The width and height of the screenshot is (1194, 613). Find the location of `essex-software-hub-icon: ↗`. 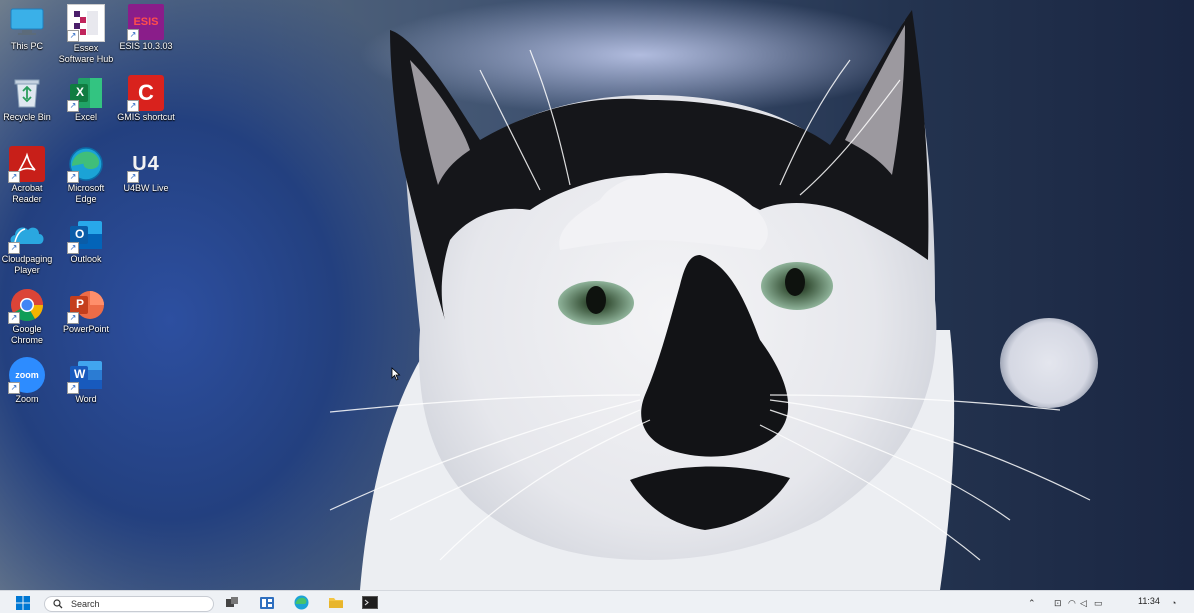

essex-software-hub-icon: ↗ is located at coordinates (86, 23).